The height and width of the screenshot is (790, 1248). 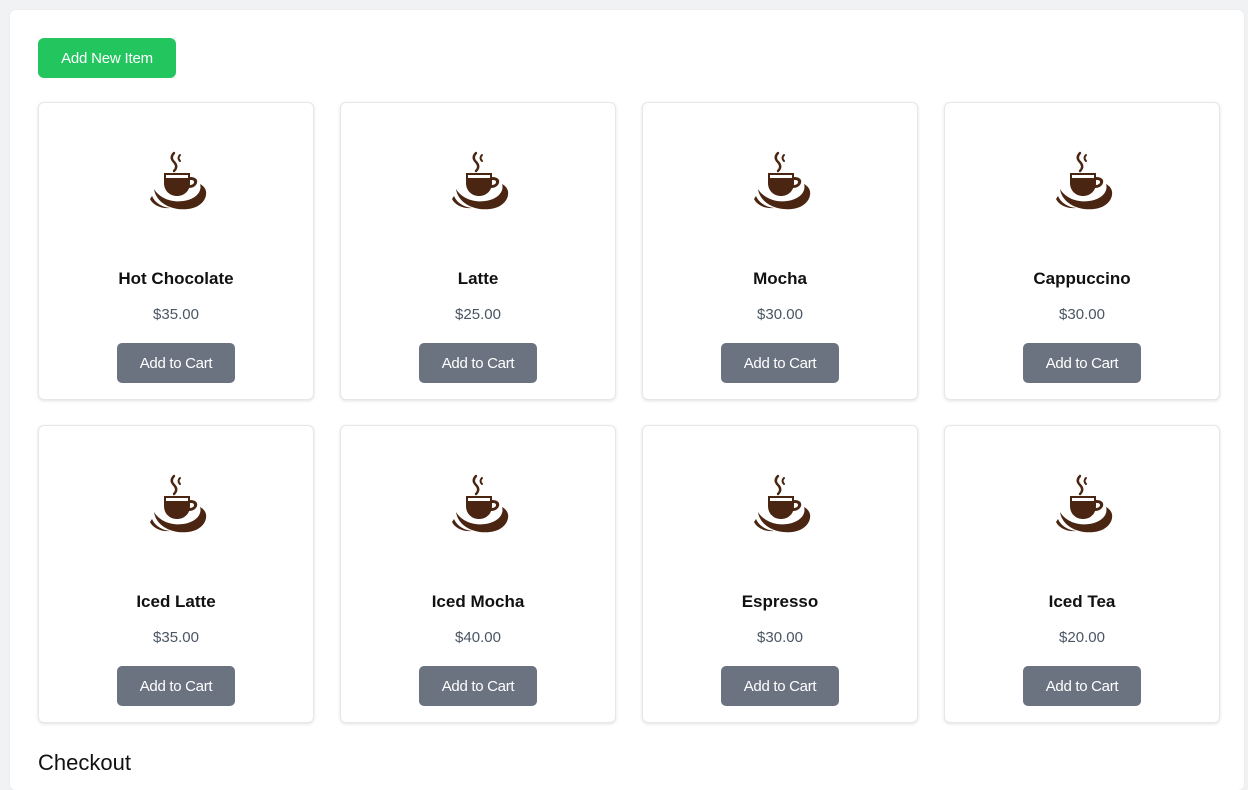 What do you see at coordinates (1082, 601) in the screenshot?
I see `product-name: Iced Tea` at bounding box center [1082, 601].